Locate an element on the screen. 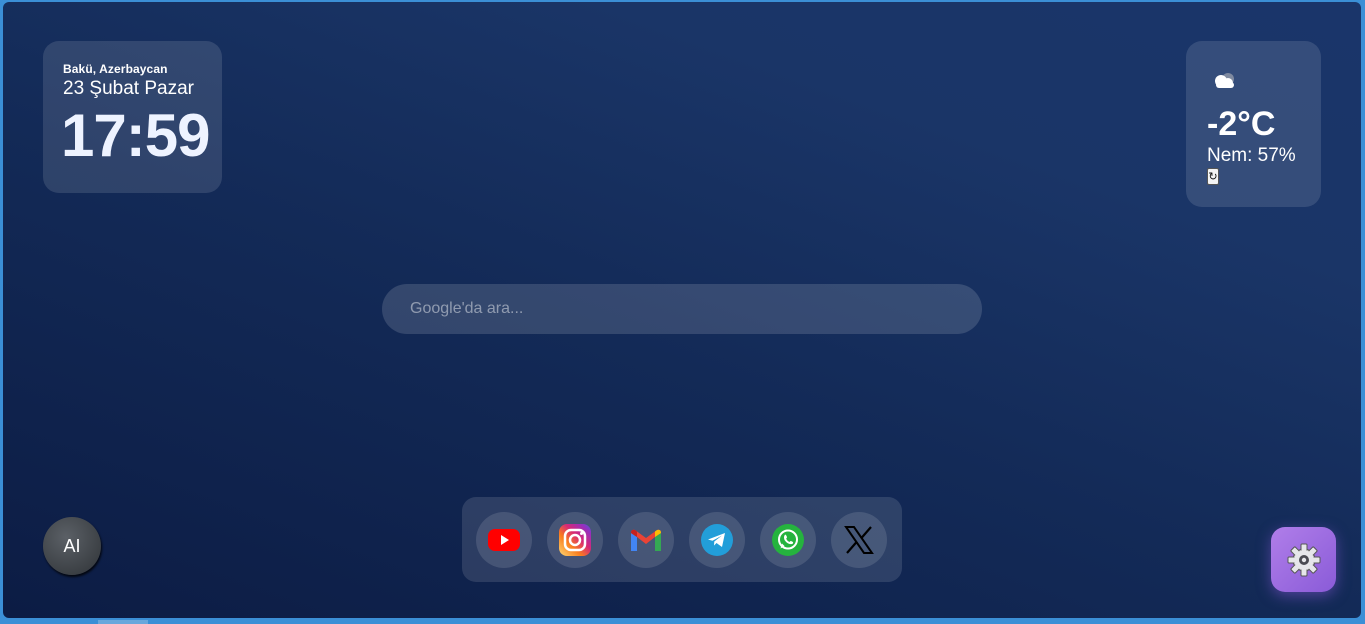 Image resolution: width=1365 pixels, height=624 pixels. gmail-icon is located at coordinates (646, 540).